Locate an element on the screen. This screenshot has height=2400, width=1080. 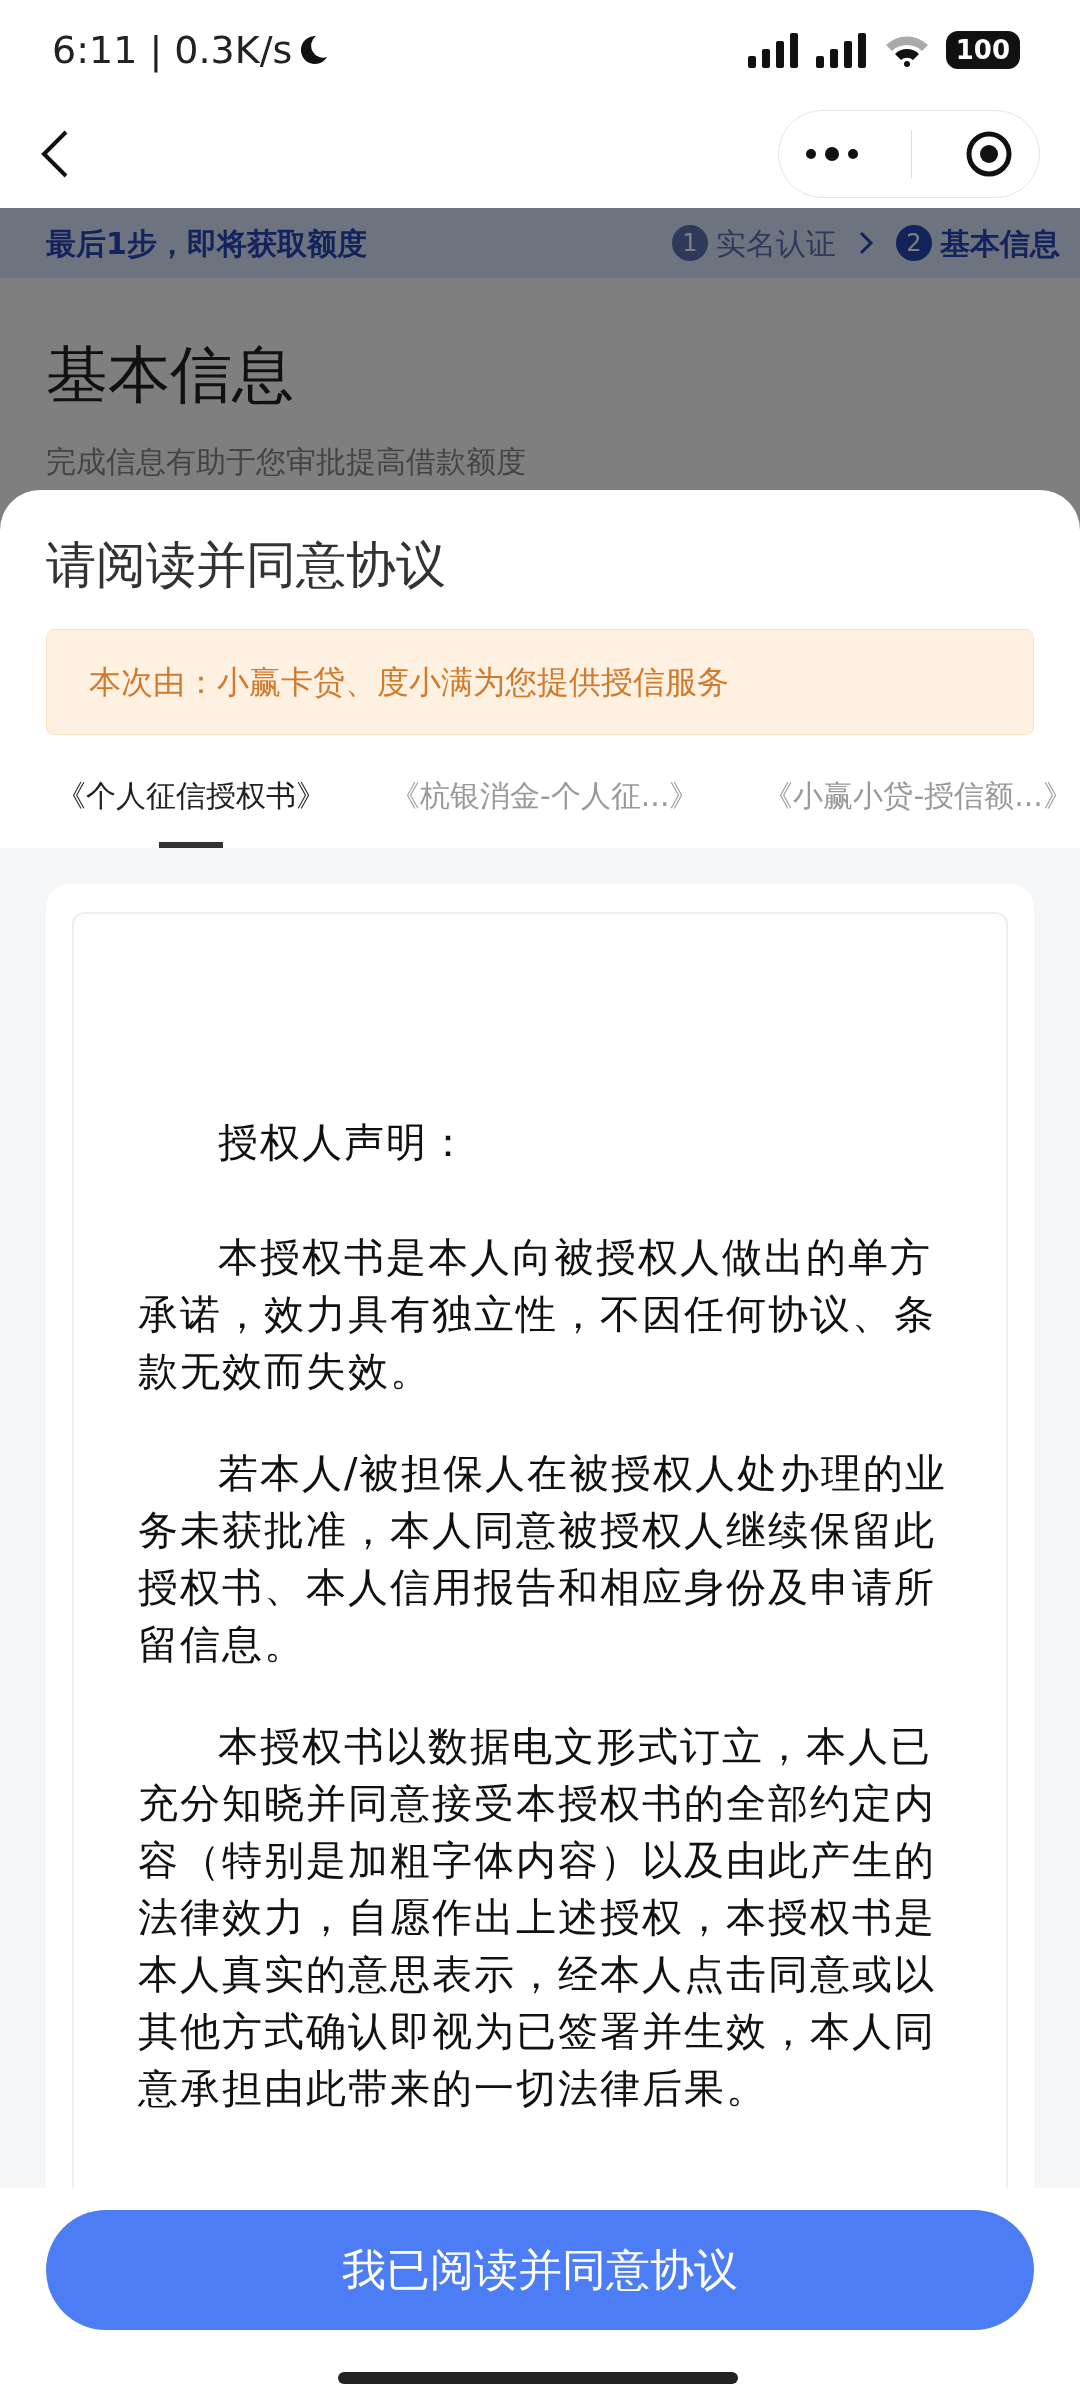
battery-indicator: 100 is located at coordinates (982, 50).